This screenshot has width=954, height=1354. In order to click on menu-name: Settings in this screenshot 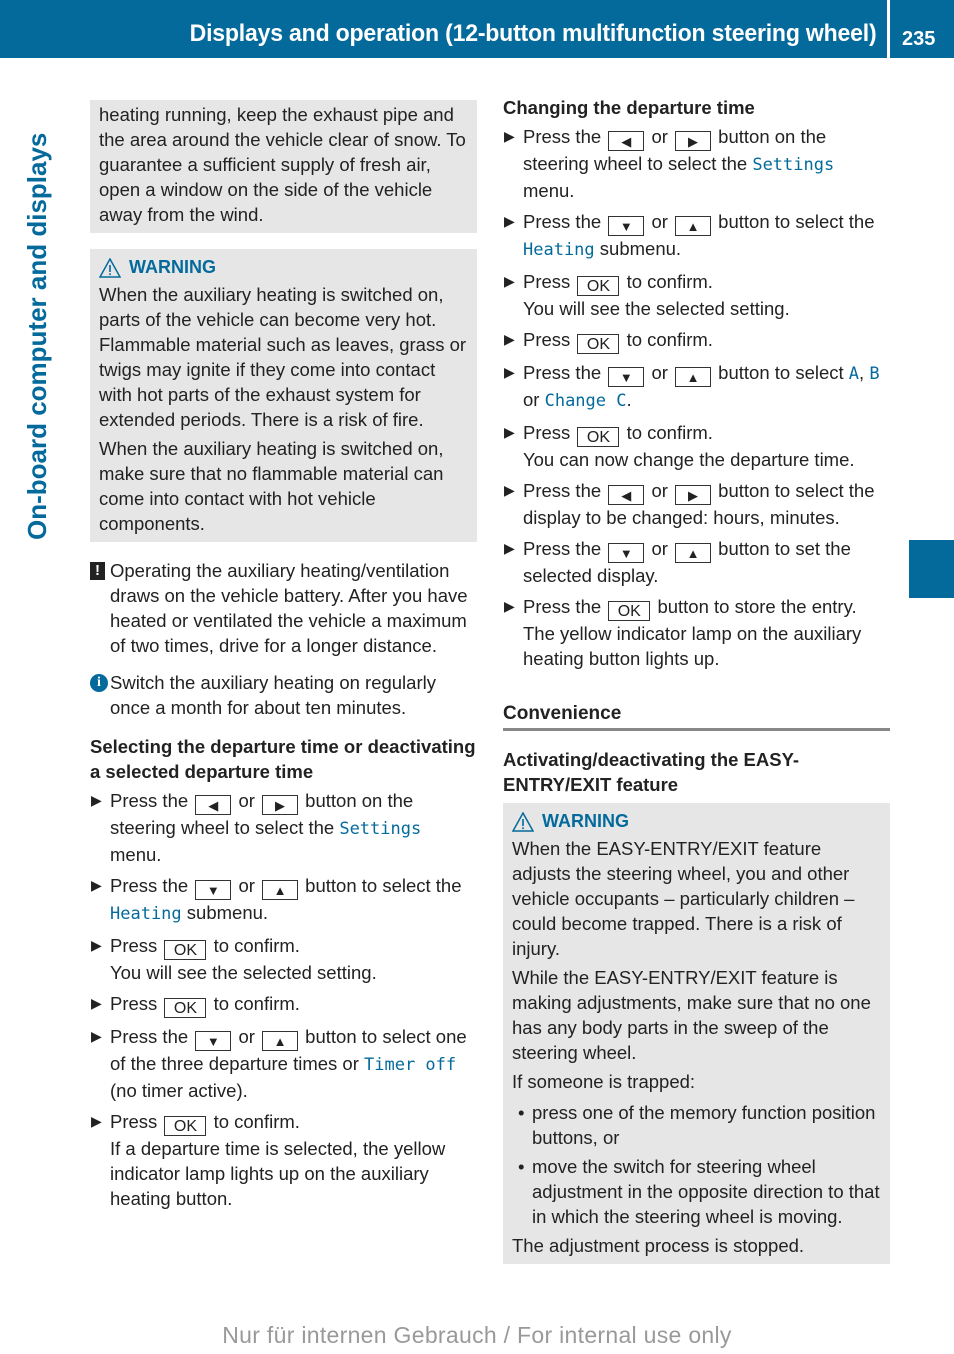, I will do `click(380, 829)`.